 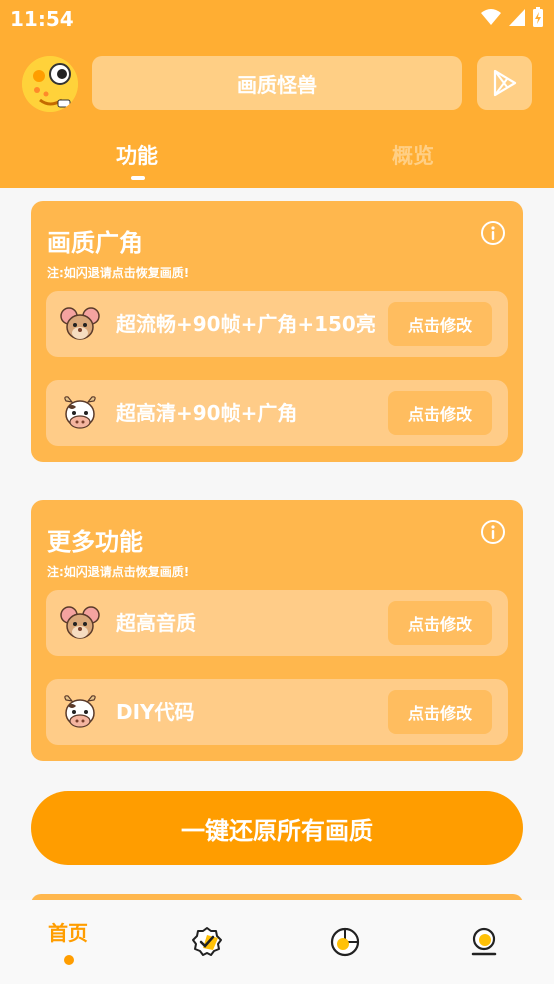 I want to click on status-time: 11:54, so click(x=42, y=19).